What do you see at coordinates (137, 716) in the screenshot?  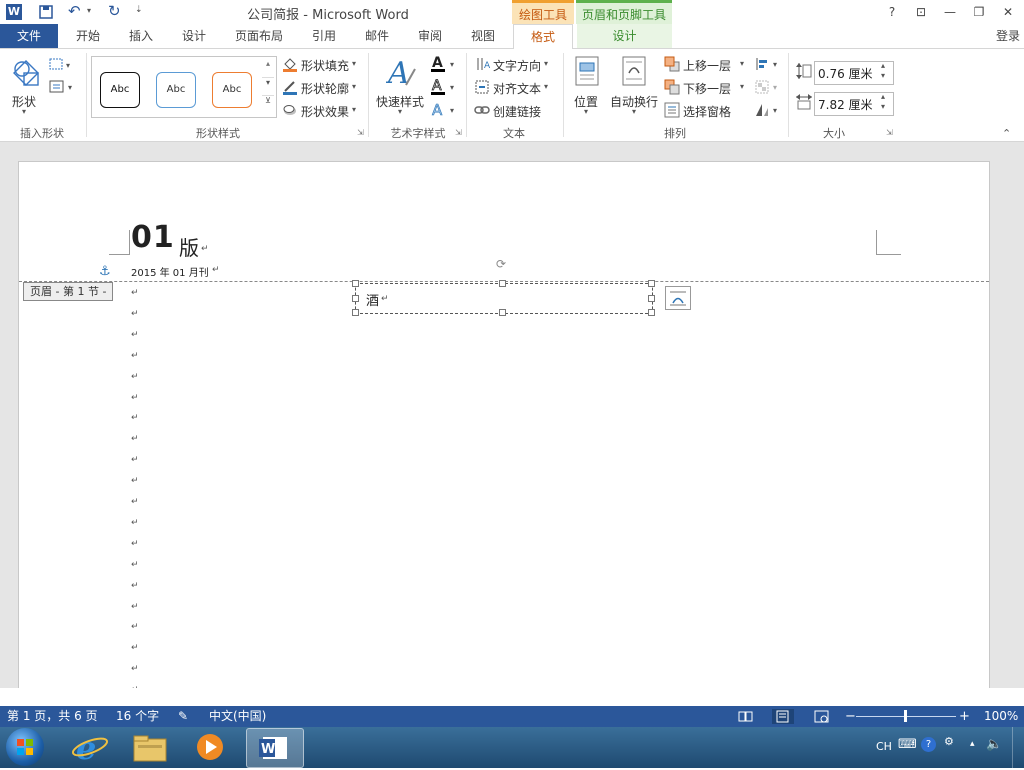 I see `word-count: 16 个字` at bounding box center [137, 716].